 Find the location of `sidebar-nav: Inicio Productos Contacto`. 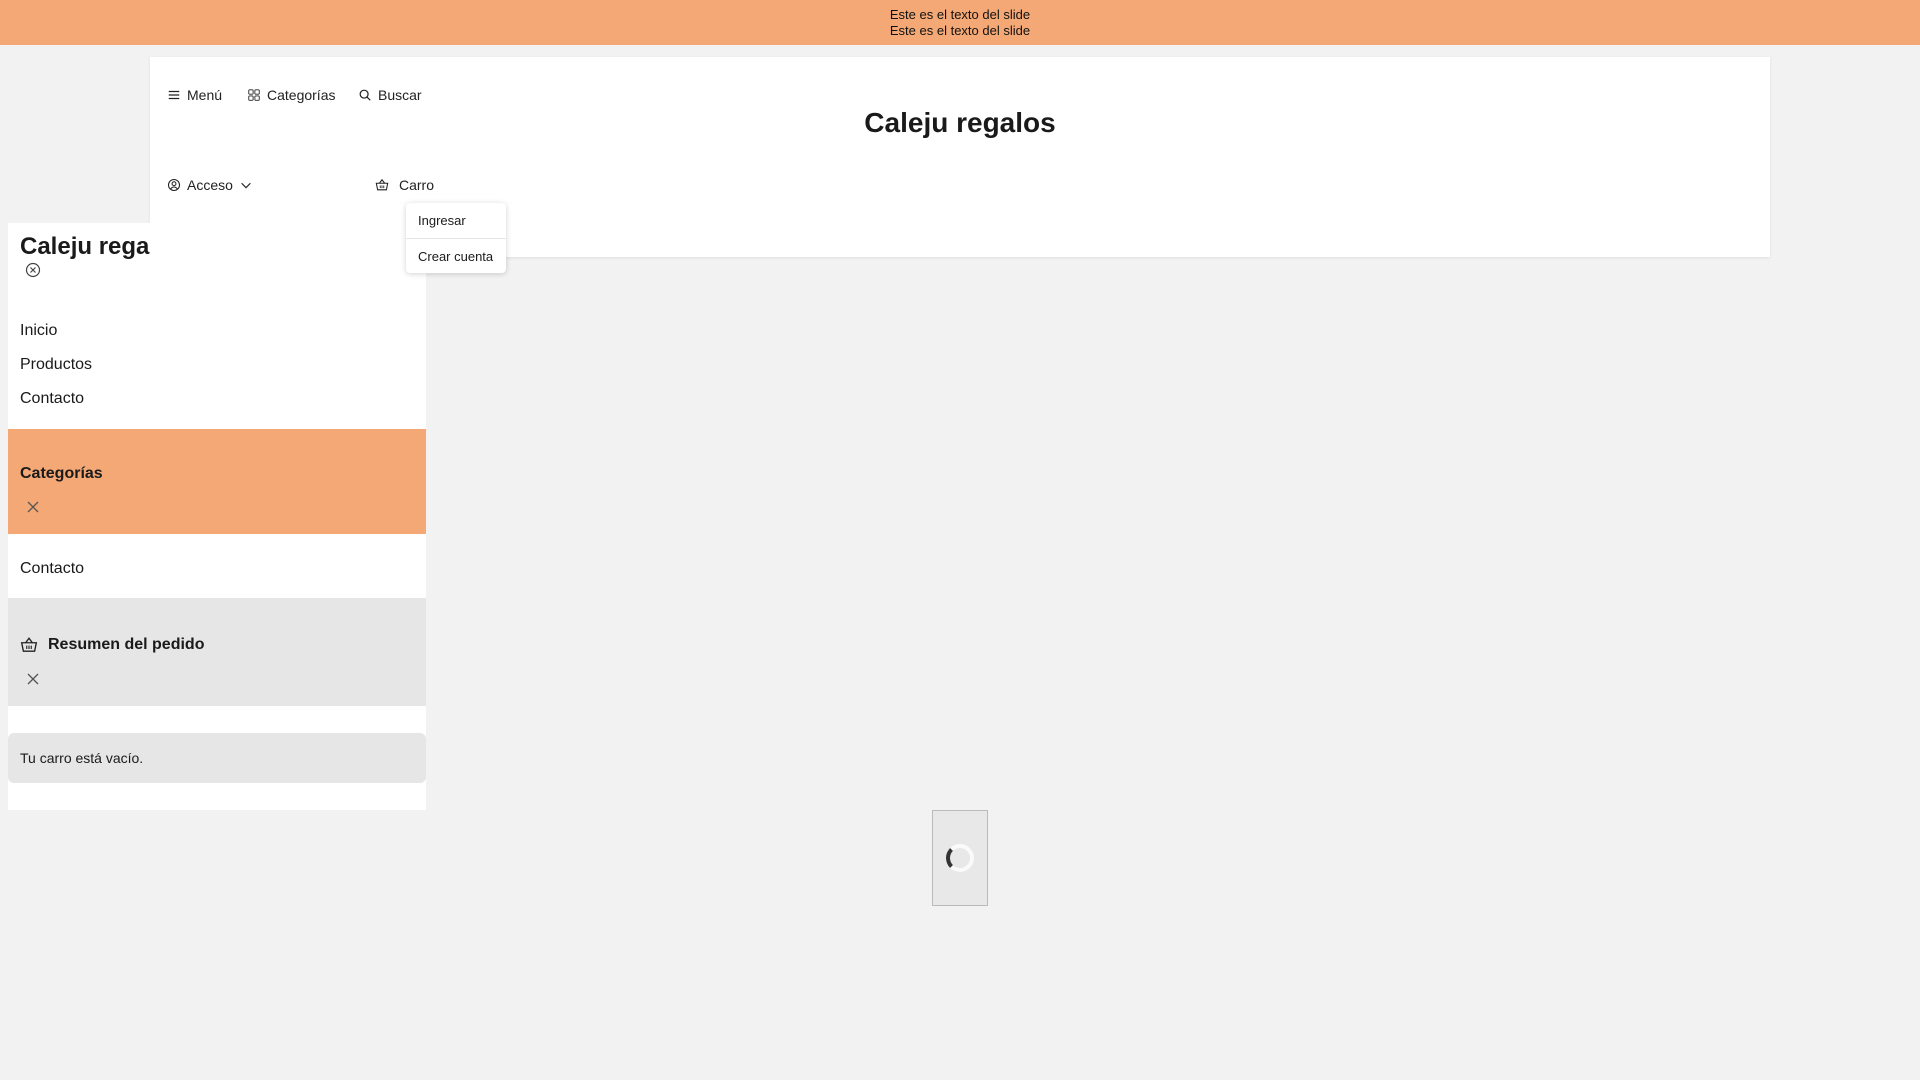

sidebar-nav: Inicio Productos Contacto is located at coordinates (56, 372).